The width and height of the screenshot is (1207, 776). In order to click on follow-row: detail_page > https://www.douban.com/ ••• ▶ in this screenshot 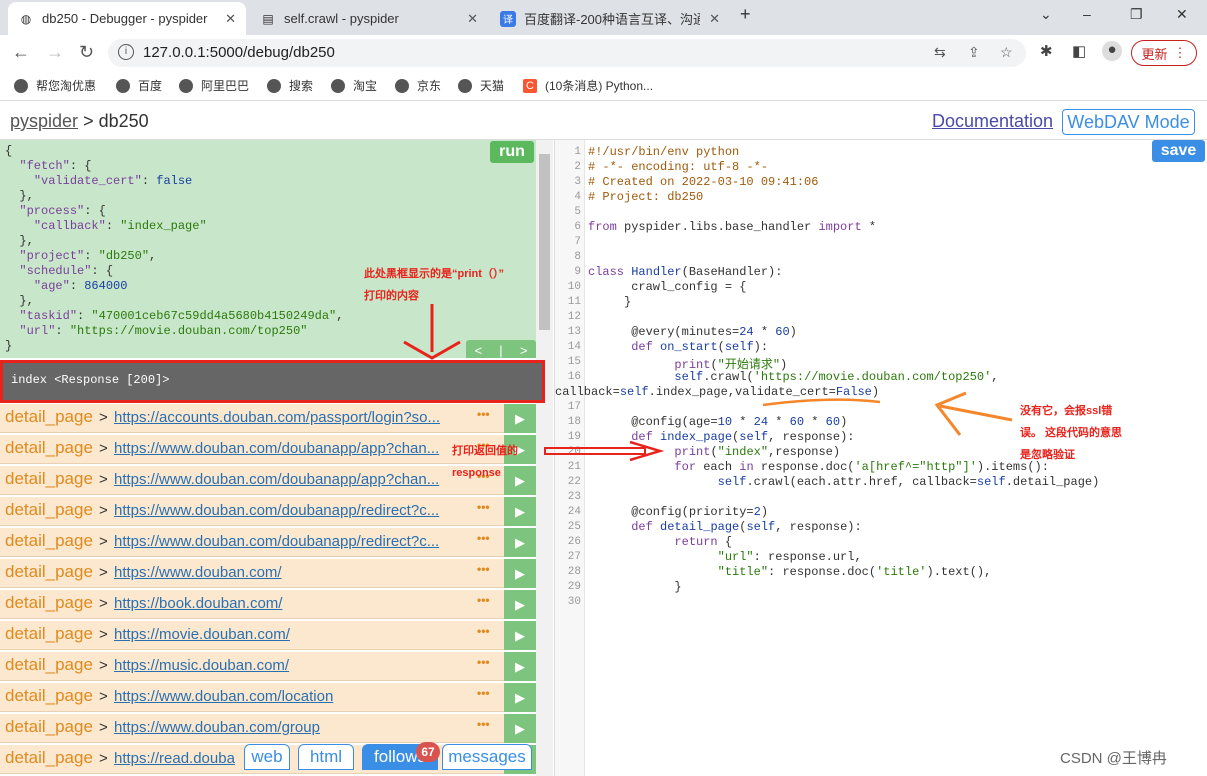, I will do `click(268, 573)`.